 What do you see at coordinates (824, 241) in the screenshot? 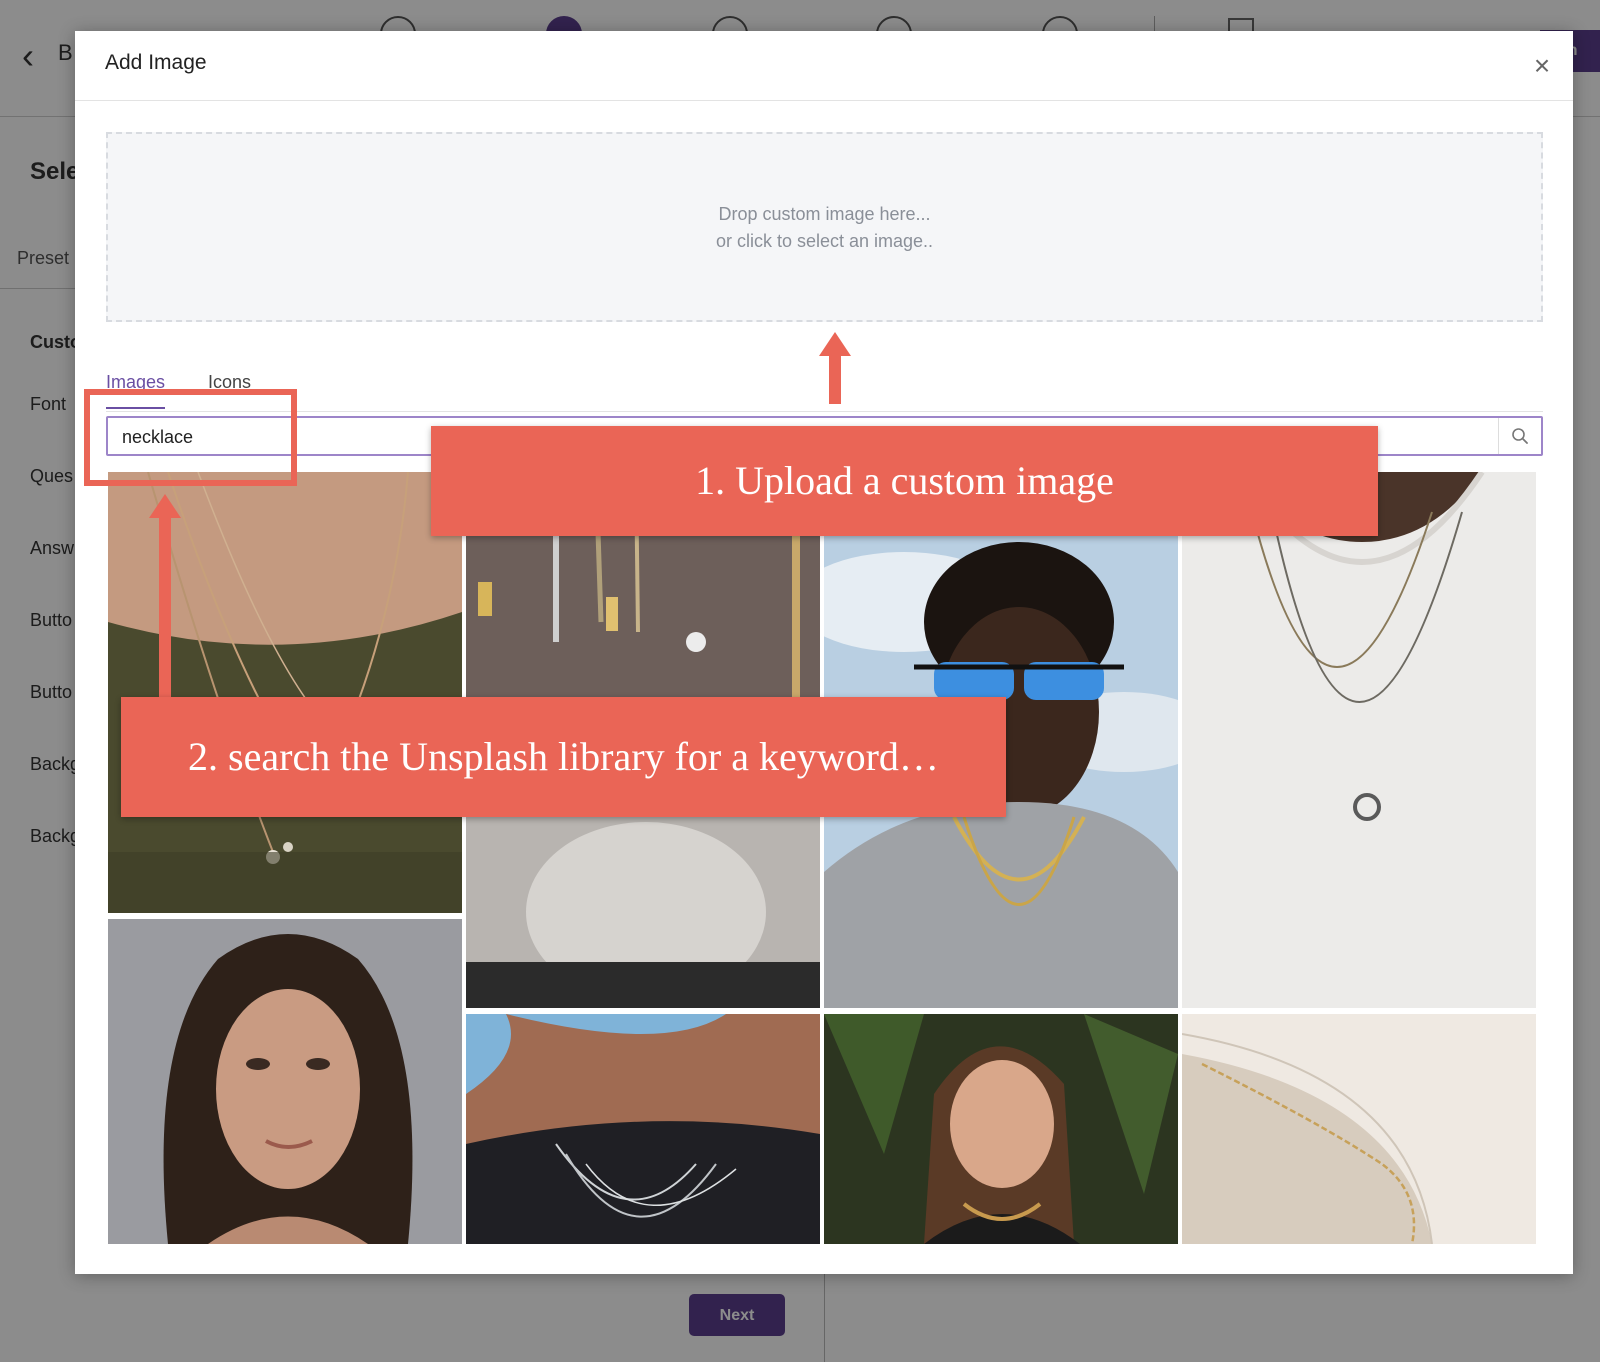
I see `dropzone-text-secondary: or click to select an image..` at bounding box center [824, 241].